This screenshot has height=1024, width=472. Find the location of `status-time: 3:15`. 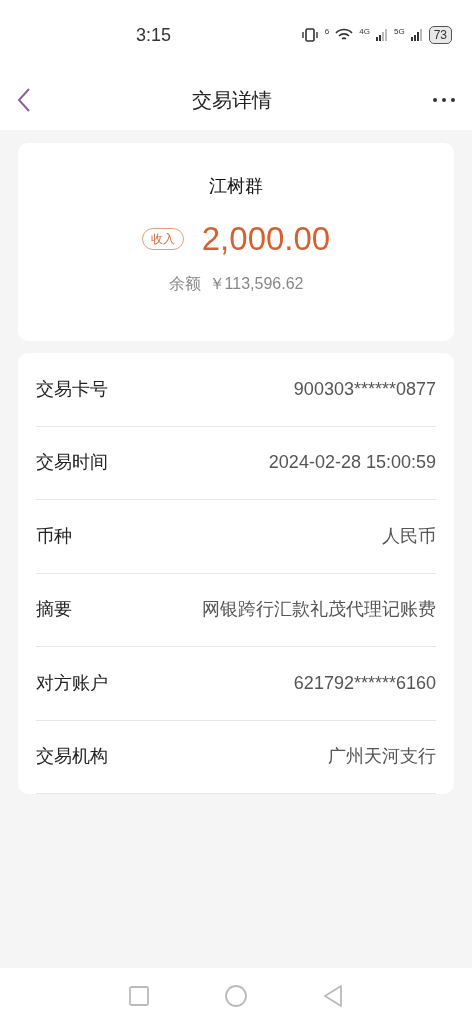

status-time: 3:15 is located at coordinates (154, 35).